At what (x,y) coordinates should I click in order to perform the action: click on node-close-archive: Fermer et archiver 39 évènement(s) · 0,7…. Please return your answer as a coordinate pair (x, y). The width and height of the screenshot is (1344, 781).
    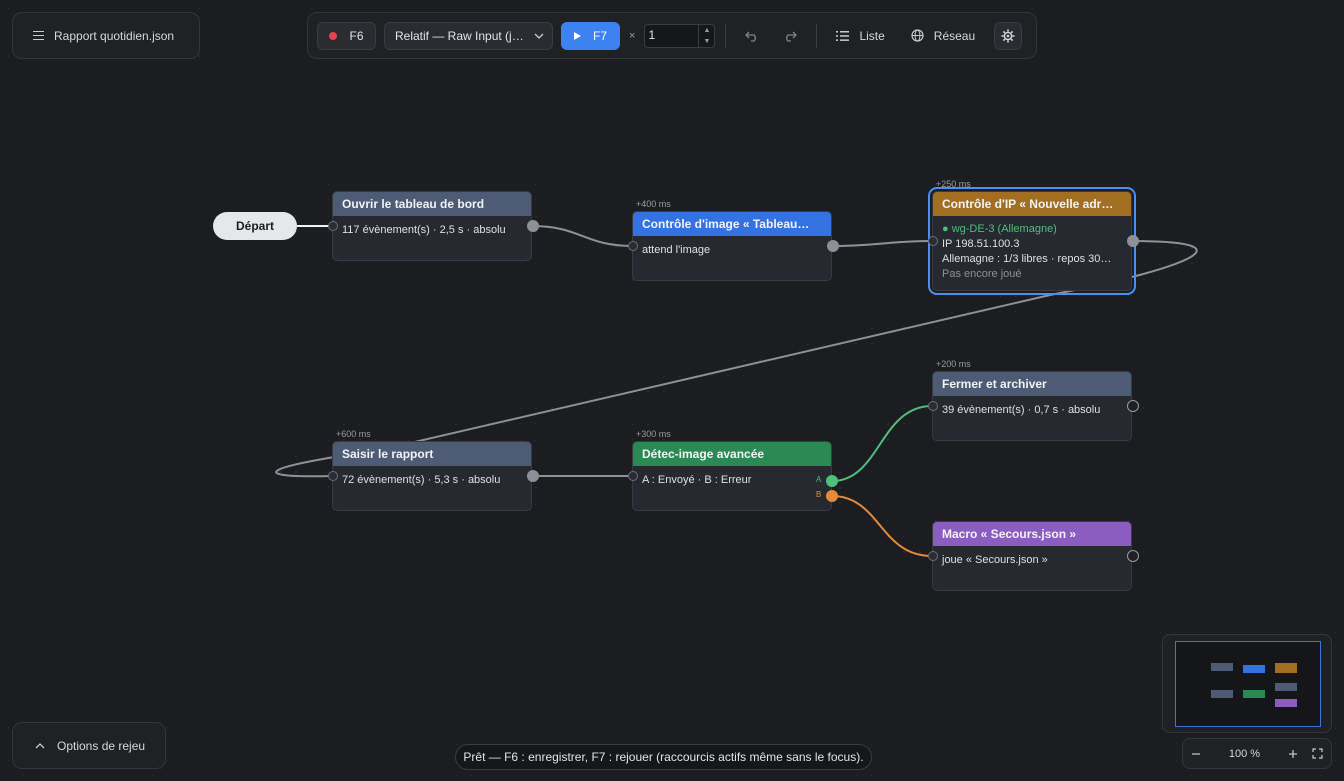
    Looking at the image, I should click on (1032, 406).